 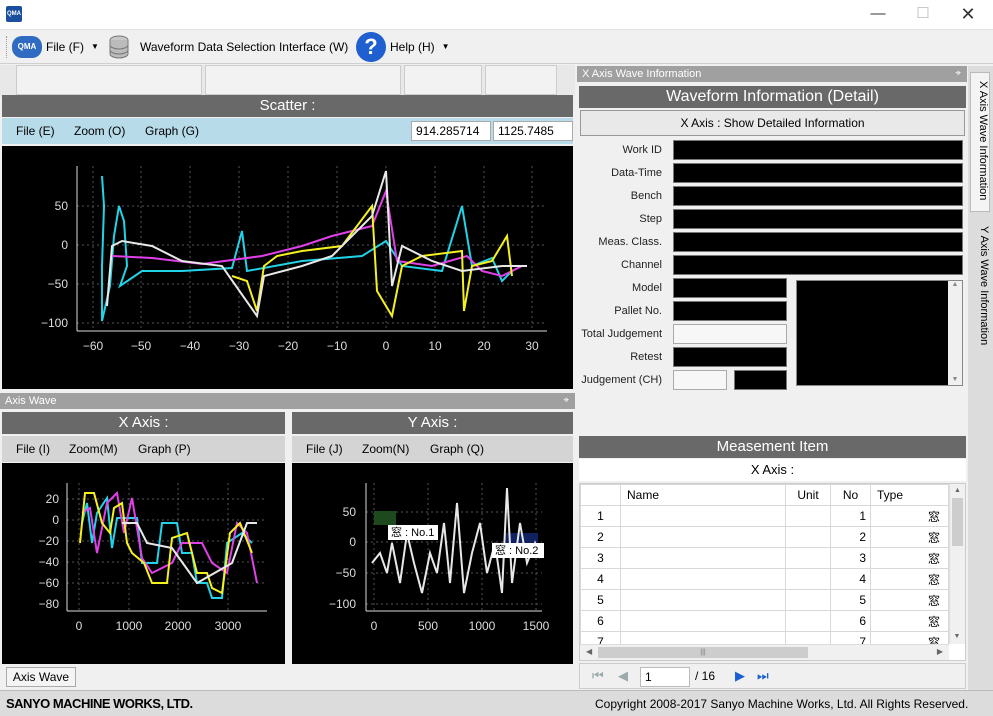 I want to click on row-index: 4, so click(x=600, y=579).